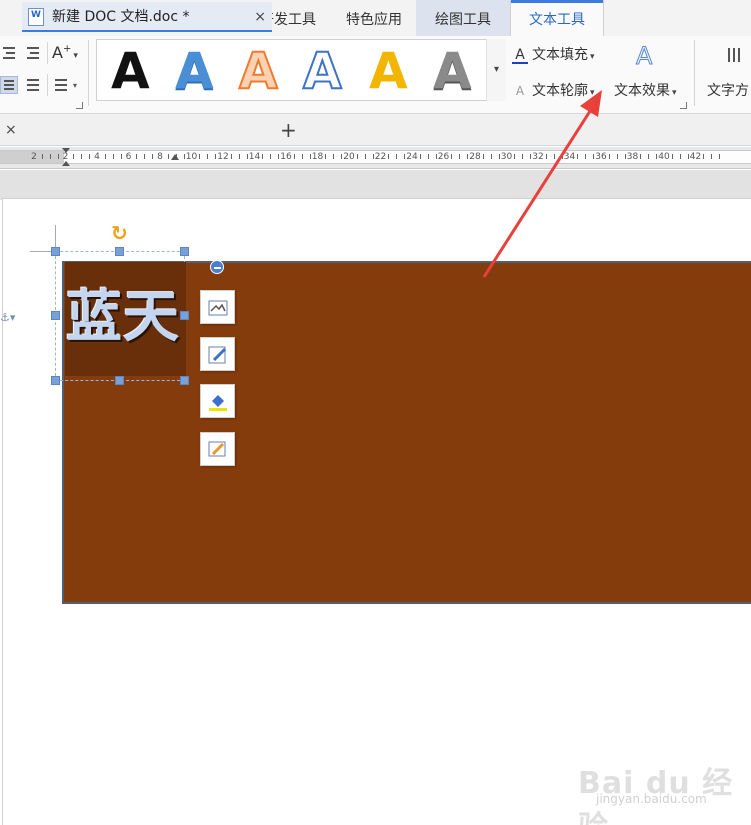 The image size is (751, 825). I want to click on ruler-number: 14, so click(254, 157).